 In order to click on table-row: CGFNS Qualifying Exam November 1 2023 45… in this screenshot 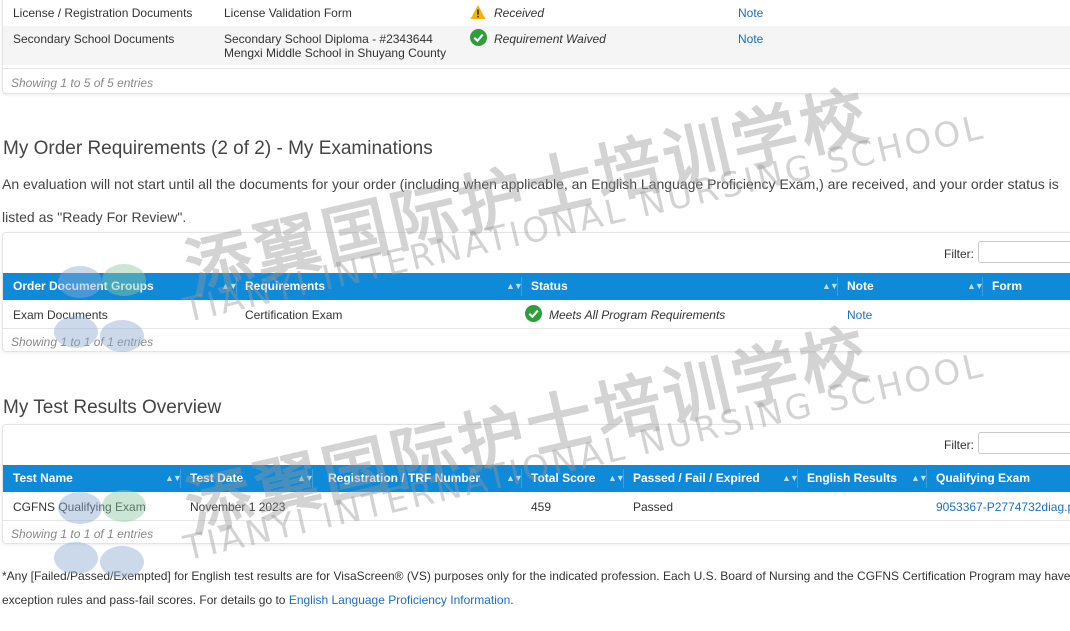, I will do `click(536, 506)`.